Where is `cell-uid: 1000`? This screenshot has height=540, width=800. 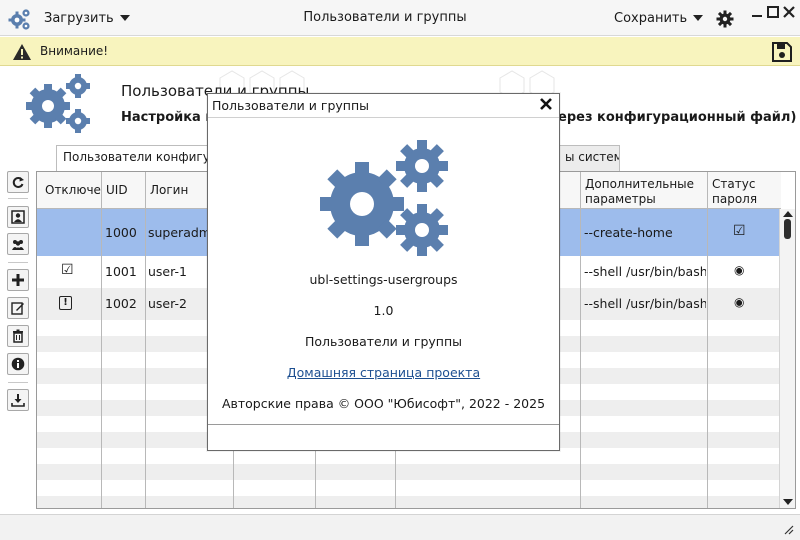 cell-uid: 1000 is located at coordinates (121, 232).